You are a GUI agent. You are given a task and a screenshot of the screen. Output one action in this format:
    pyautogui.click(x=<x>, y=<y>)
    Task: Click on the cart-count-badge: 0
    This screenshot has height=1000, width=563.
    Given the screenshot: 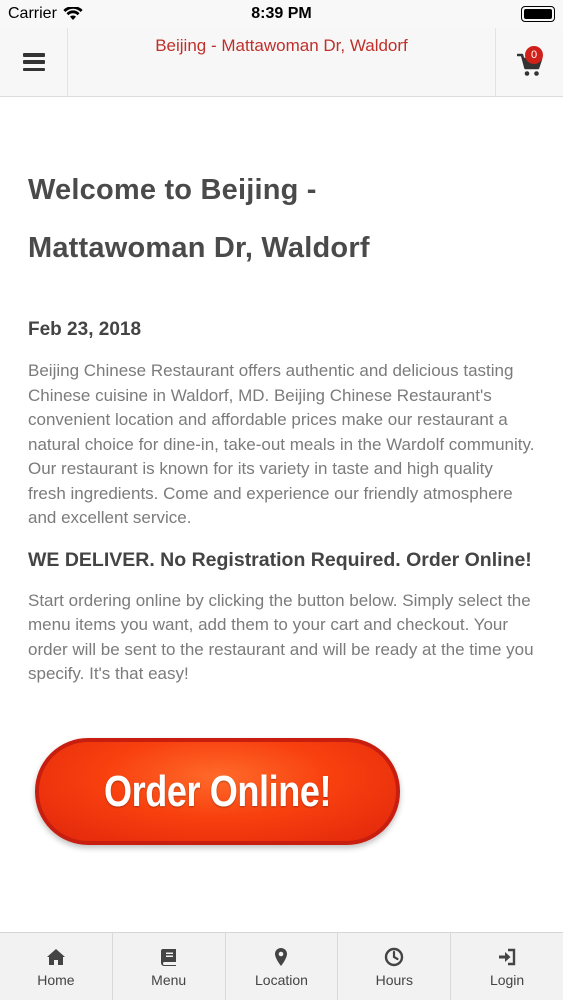 What is the action you would take?
    pyautogui.click(x=534, y=55)
    